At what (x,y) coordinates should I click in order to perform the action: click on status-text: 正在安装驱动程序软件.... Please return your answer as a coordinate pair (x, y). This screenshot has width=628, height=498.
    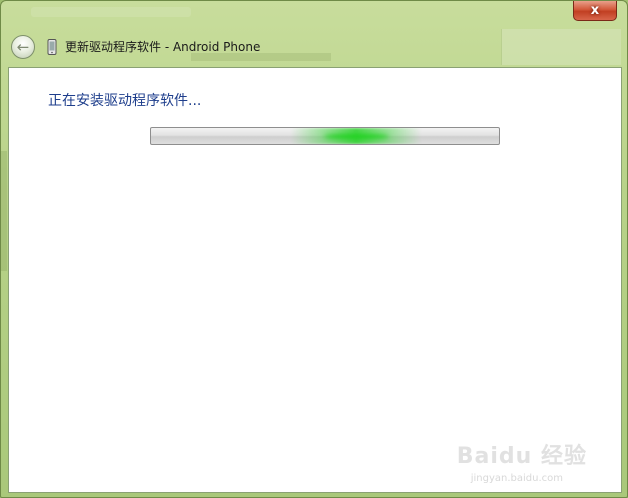
    Looking at the image, I should click on (125, 101).